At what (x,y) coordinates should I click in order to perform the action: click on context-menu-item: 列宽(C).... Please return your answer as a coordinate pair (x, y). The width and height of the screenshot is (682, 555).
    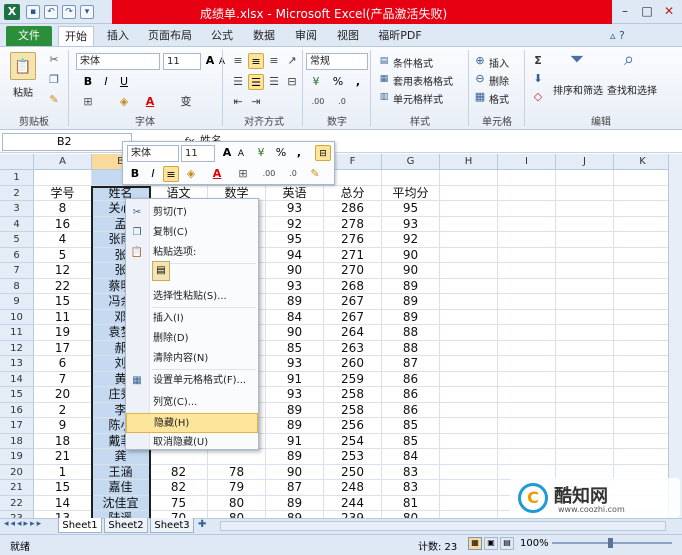
    Looking at the image, I should click on (192, 403).